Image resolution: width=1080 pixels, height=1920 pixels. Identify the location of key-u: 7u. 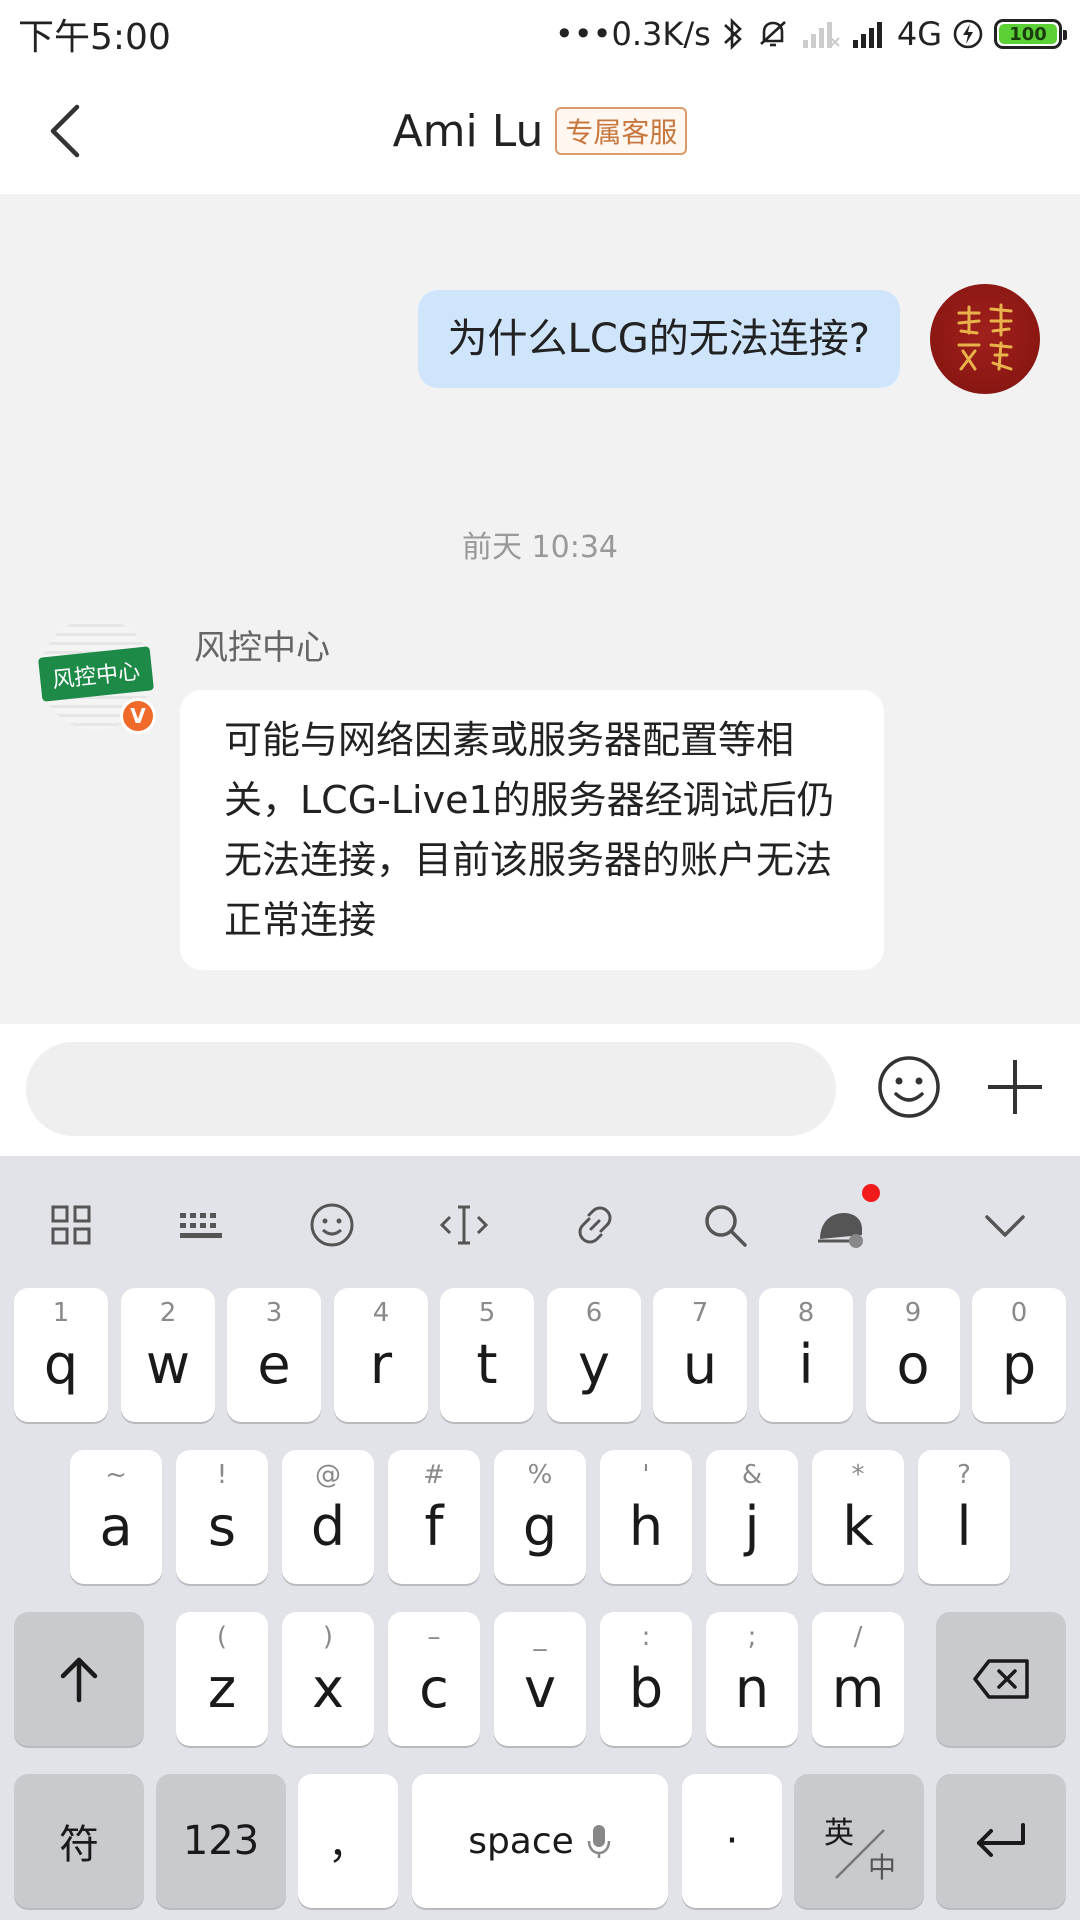
(700, 1355).